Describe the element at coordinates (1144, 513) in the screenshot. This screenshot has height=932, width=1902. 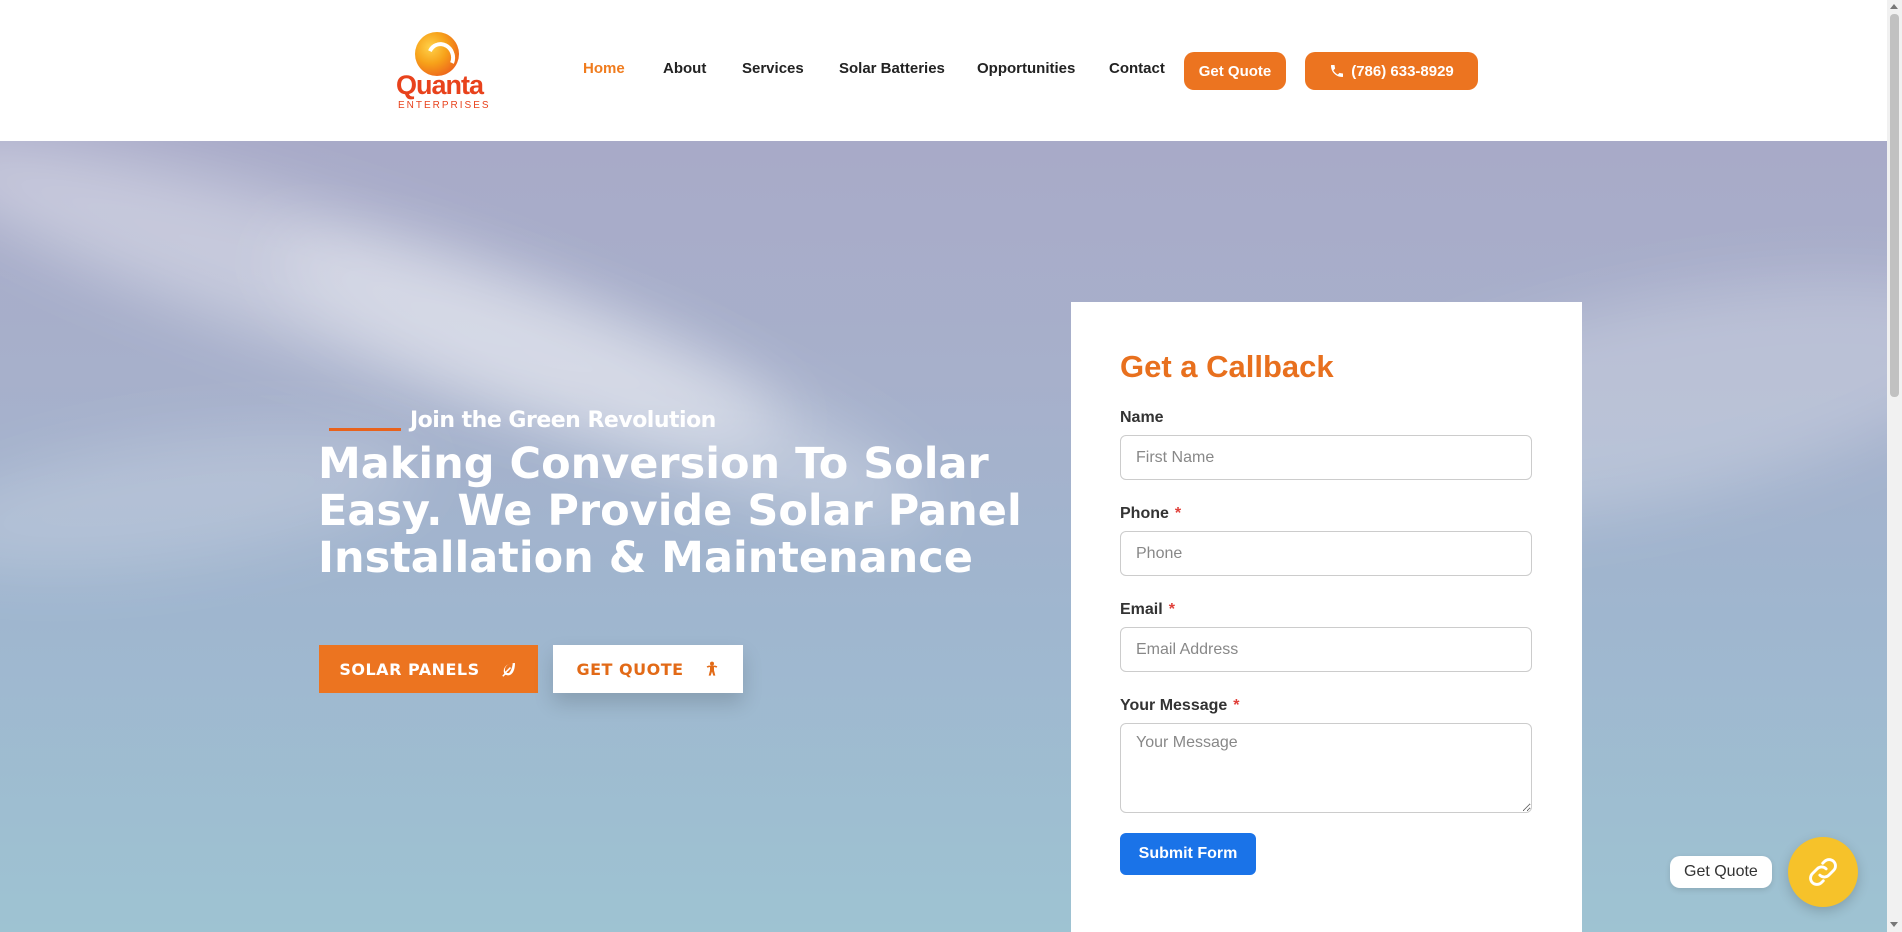
I see `phone-label-text: Phone` at that location.